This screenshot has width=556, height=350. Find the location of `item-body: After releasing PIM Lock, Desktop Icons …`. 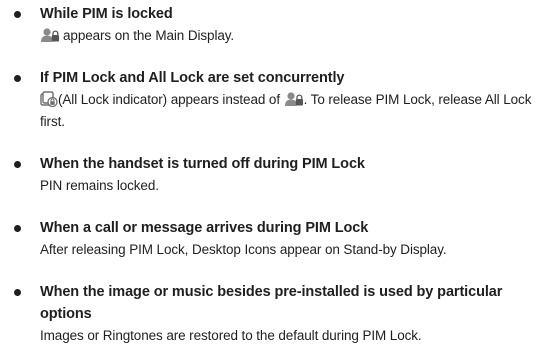

item-body: After releasing PIM Lock, Desktop Icons … is located at coordinates (243, 249).